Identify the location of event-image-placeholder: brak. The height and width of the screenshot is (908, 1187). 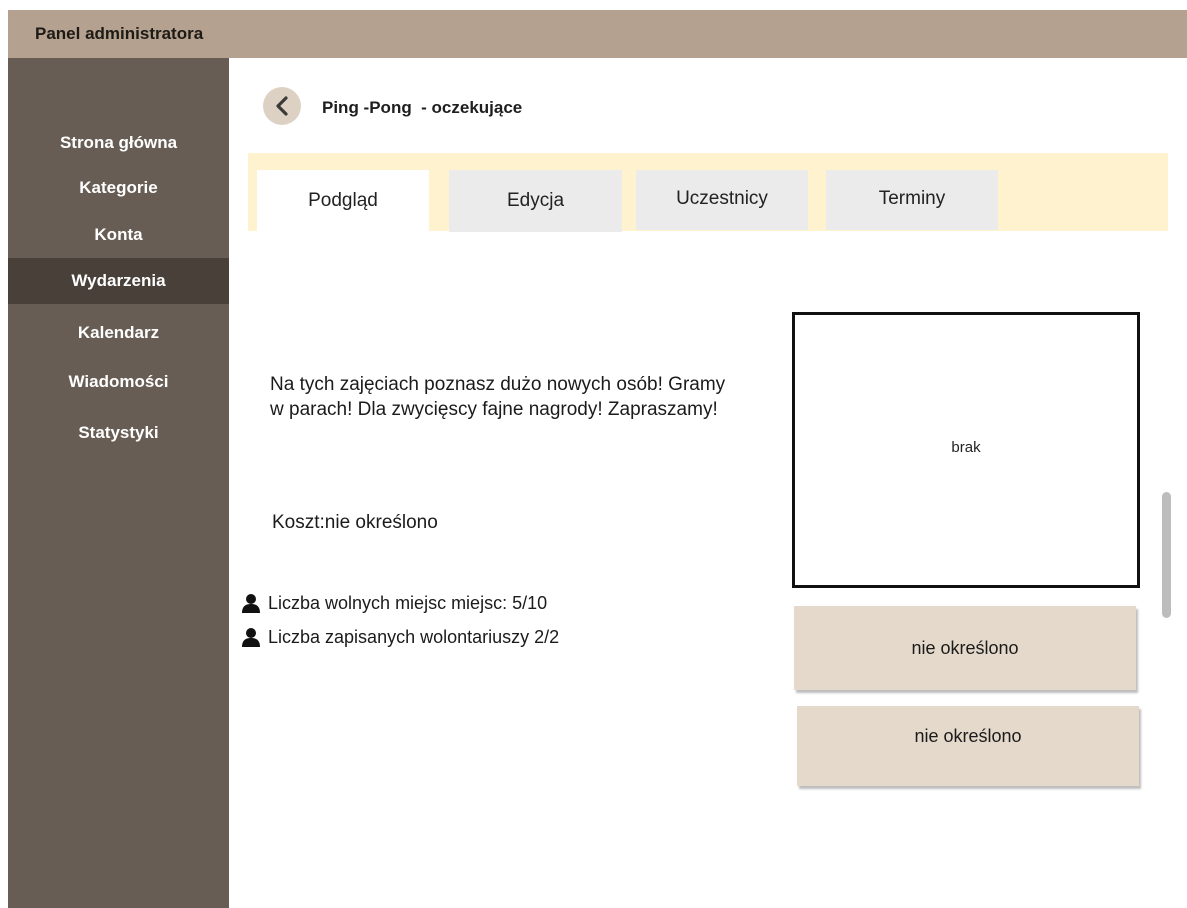
(966, 450).